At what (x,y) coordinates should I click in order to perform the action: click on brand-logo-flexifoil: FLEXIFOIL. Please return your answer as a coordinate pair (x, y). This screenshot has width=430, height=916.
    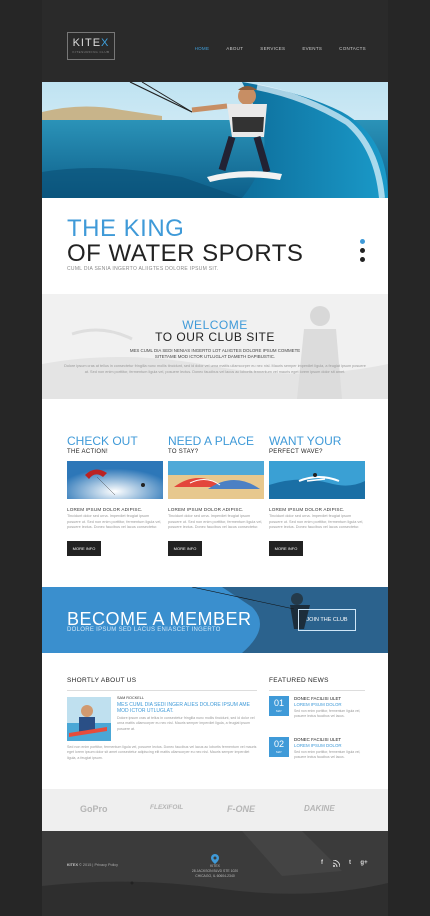
    Looking at the image, I should click on (166, 807).